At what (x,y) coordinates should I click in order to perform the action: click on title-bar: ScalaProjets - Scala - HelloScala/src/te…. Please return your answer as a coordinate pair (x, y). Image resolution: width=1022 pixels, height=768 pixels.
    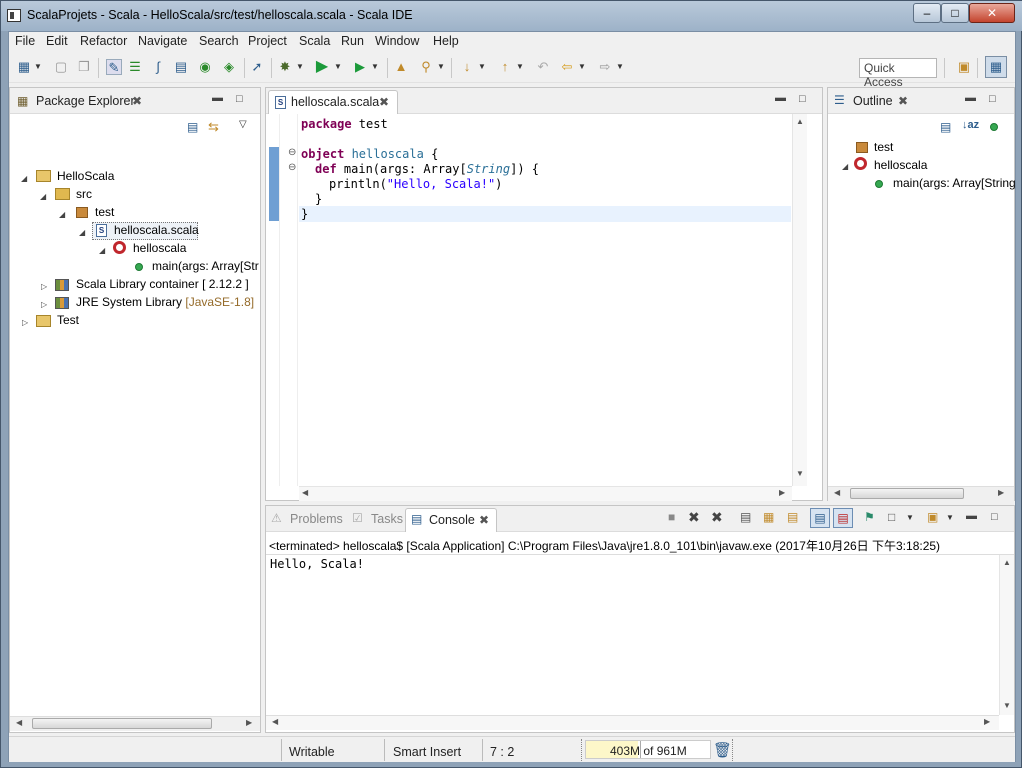
    Looking at the image, I should click on (511, 16).